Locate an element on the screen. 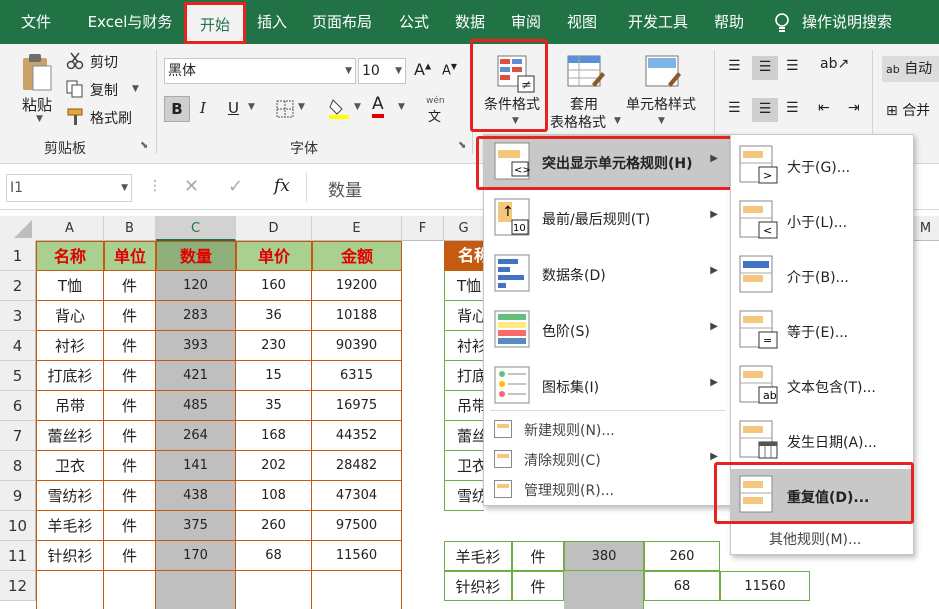 The height and width of the screenshot is (609, 939). tab-excel-finance: Excel与财务 is located at coordinates (130, 22).